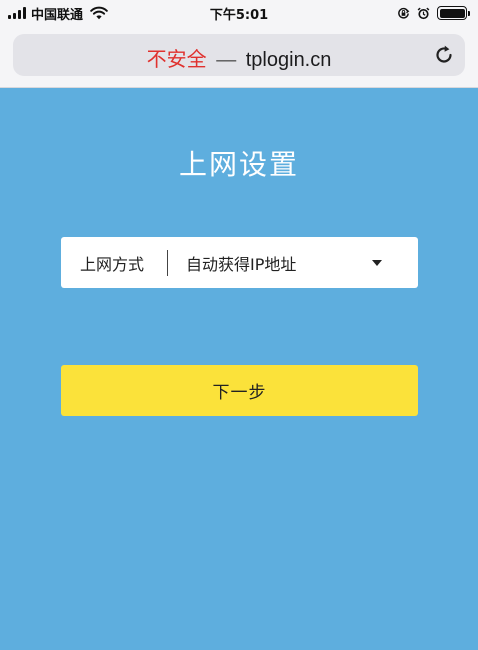  I want to click on next-step-button: 下一步, so click(239, 390).